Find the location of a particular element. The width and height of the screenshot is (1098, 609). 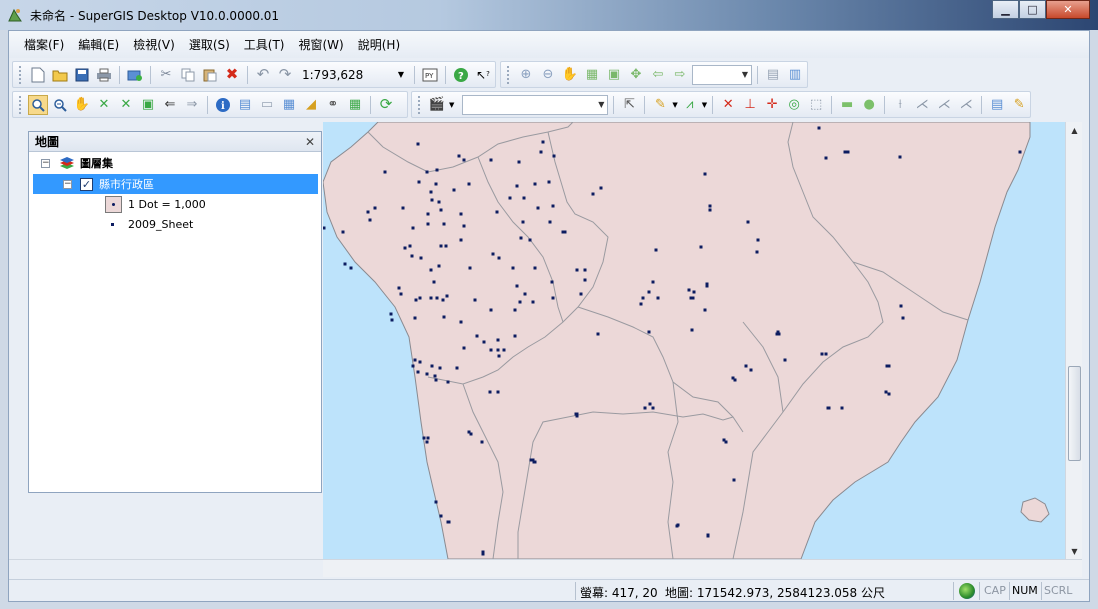

layout-zoom-combo: ▼ is located at coordinates (722, 74).